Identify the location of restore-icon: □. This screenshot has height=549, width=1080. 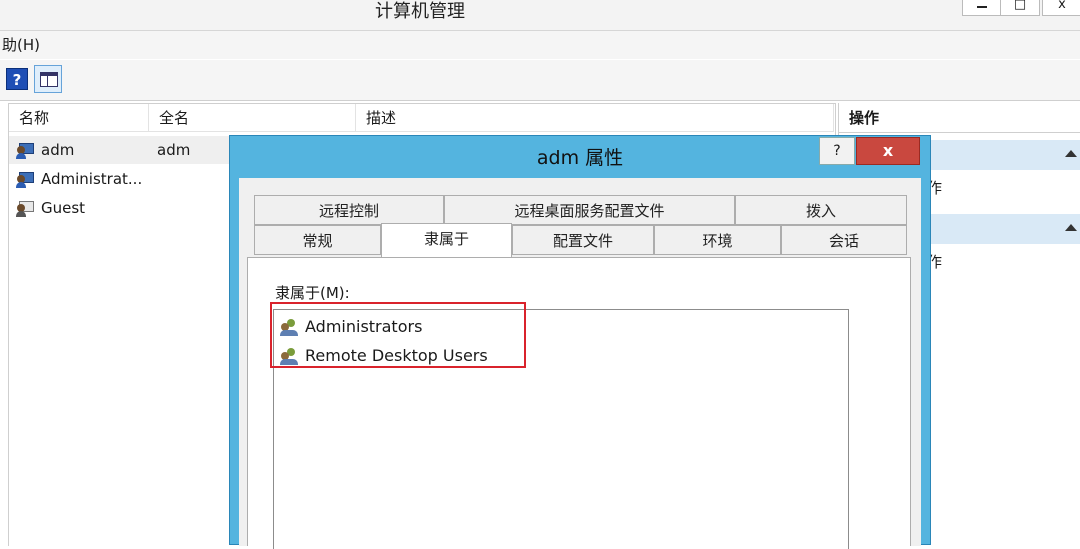
(1020, 6).